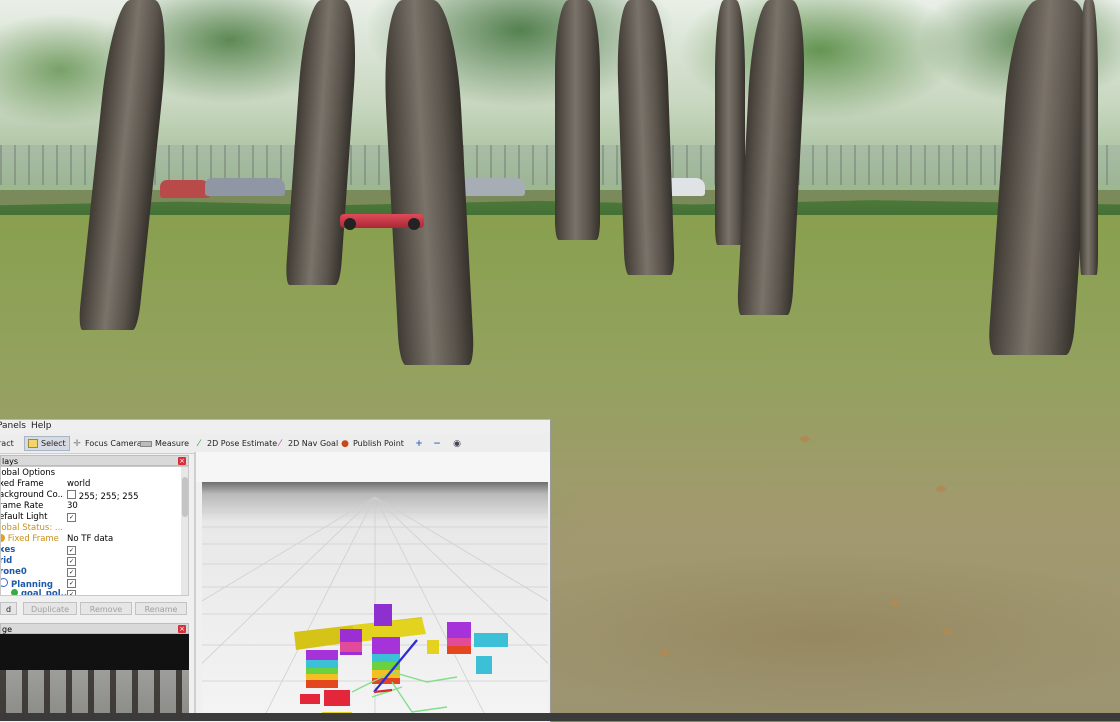 This screenshot has width=1120, height=722. I want to click on drone, so click(382, 222).